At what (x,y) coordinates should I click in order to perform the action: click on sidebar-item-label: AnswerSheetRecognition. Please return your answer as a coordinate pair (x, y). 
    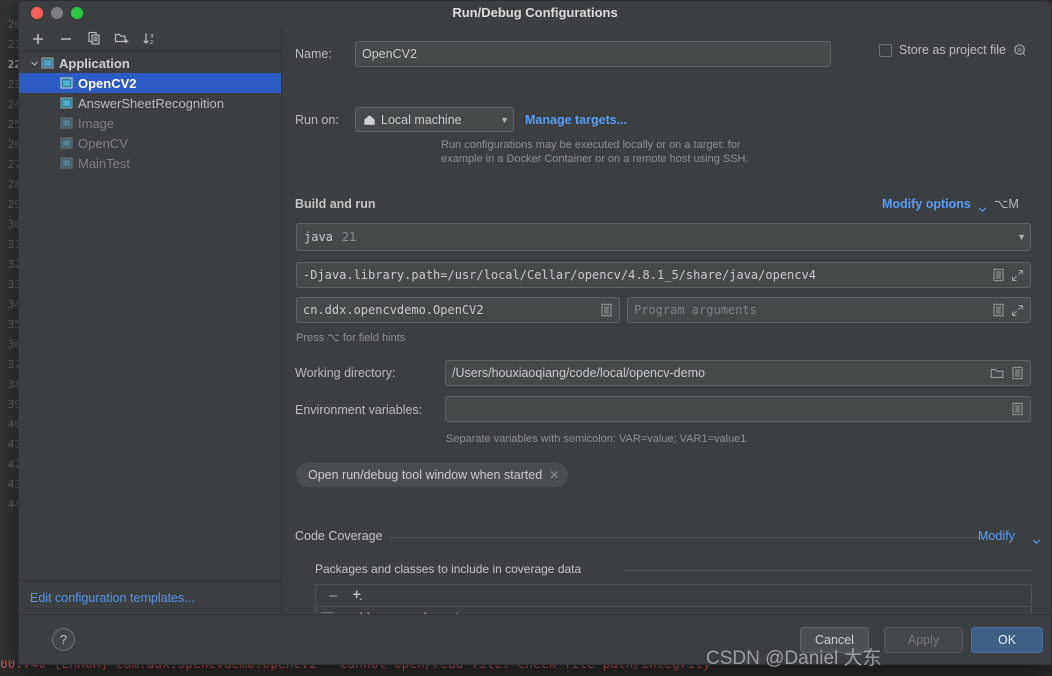
    Looking at the image, I should click on (151, 103).